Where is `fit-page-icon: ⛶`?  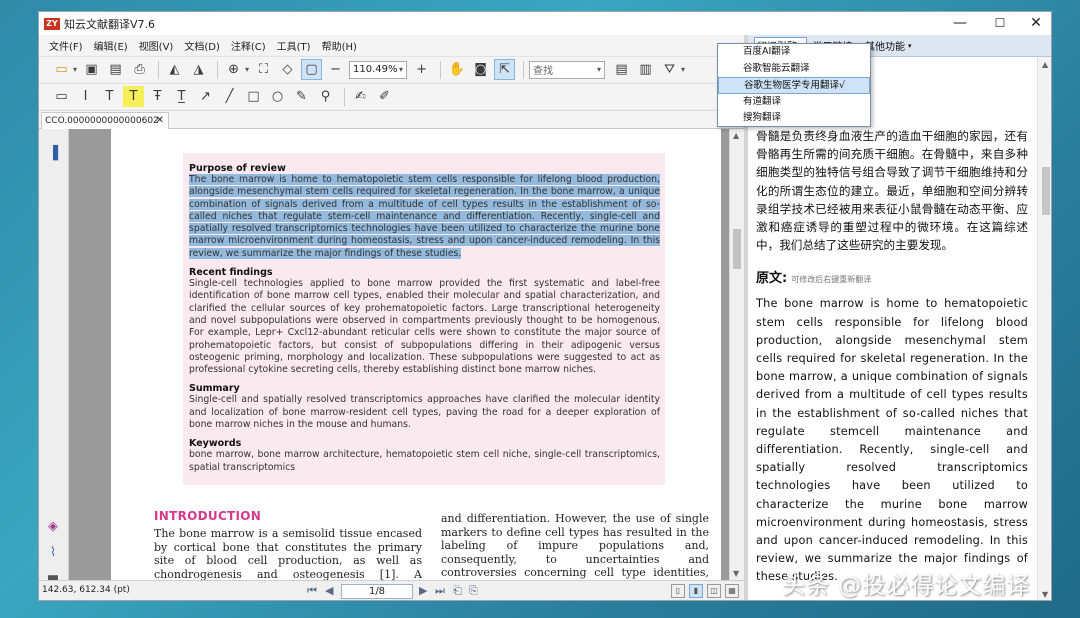
fit-page-icon: ⛶ is located at coordinates (263, 69).